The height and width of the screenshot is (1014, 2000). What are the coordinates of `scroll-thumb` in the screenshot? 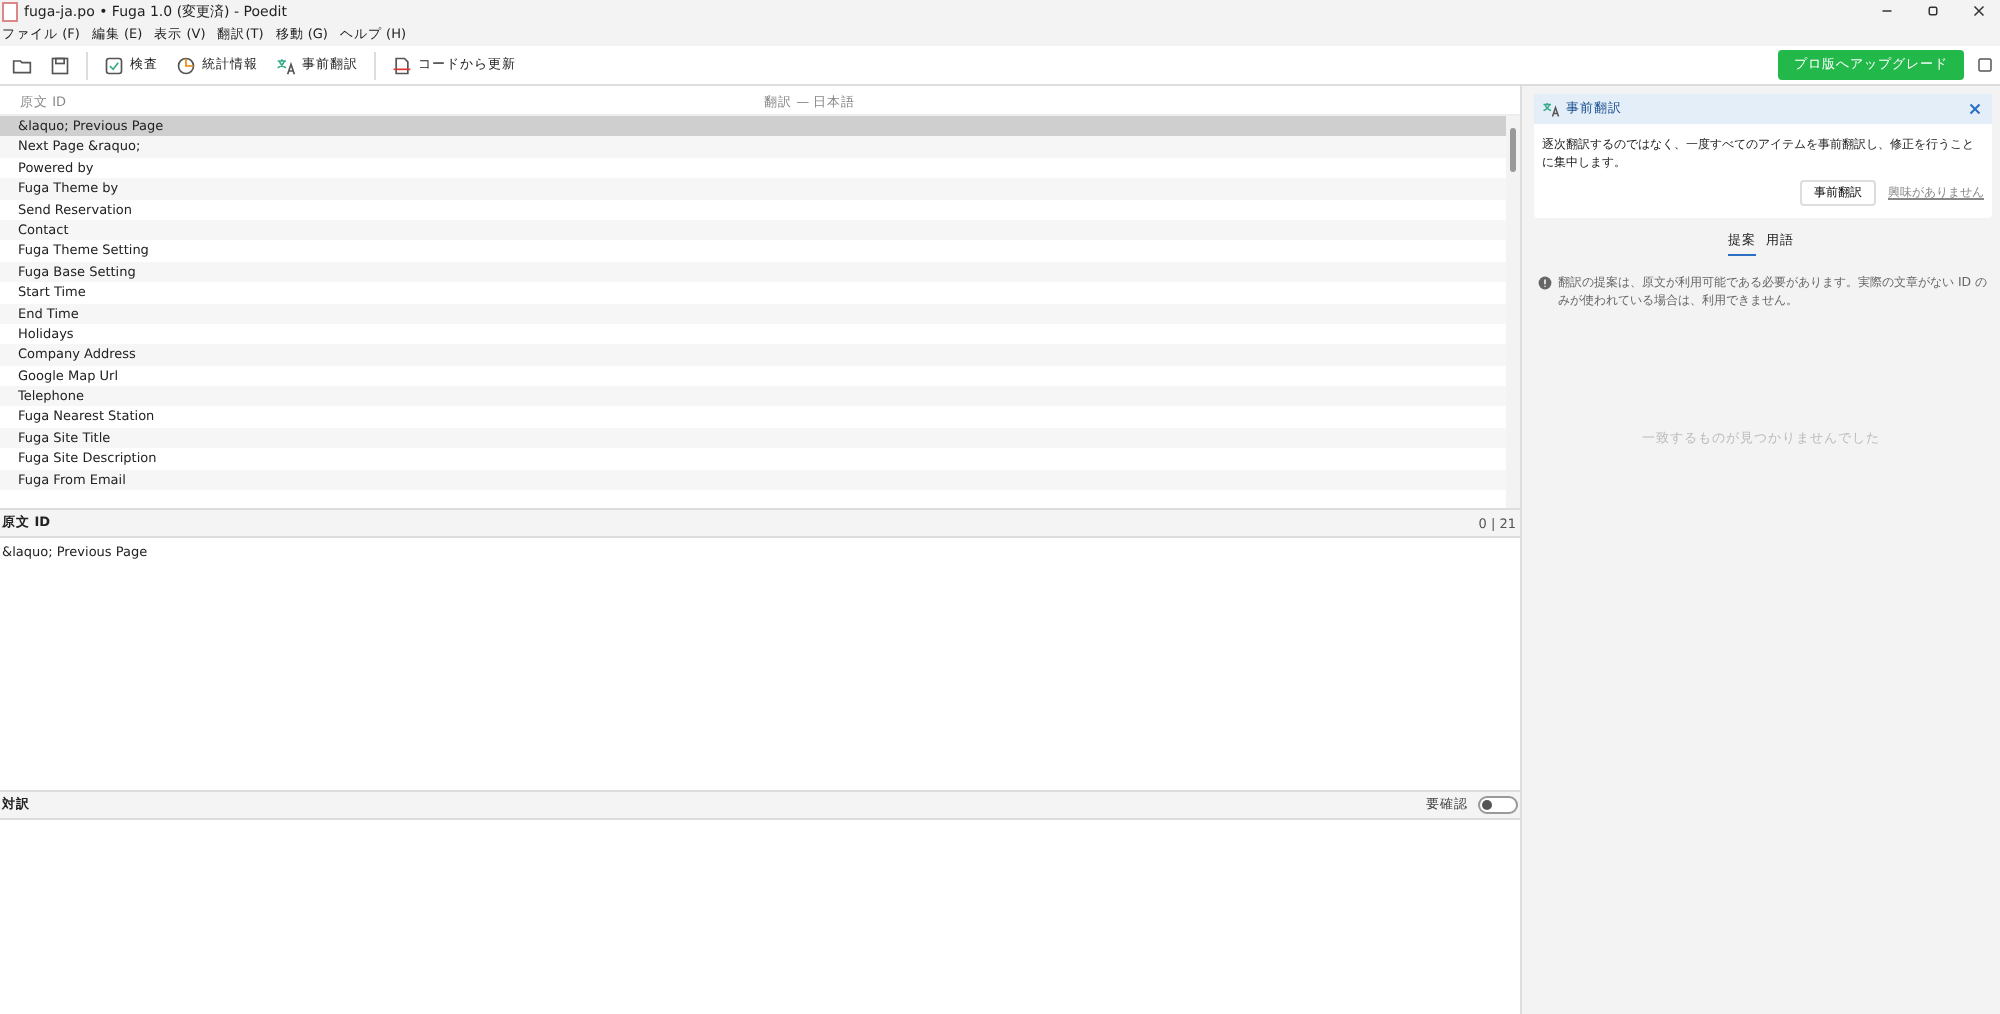 It's located at (1513, 150).